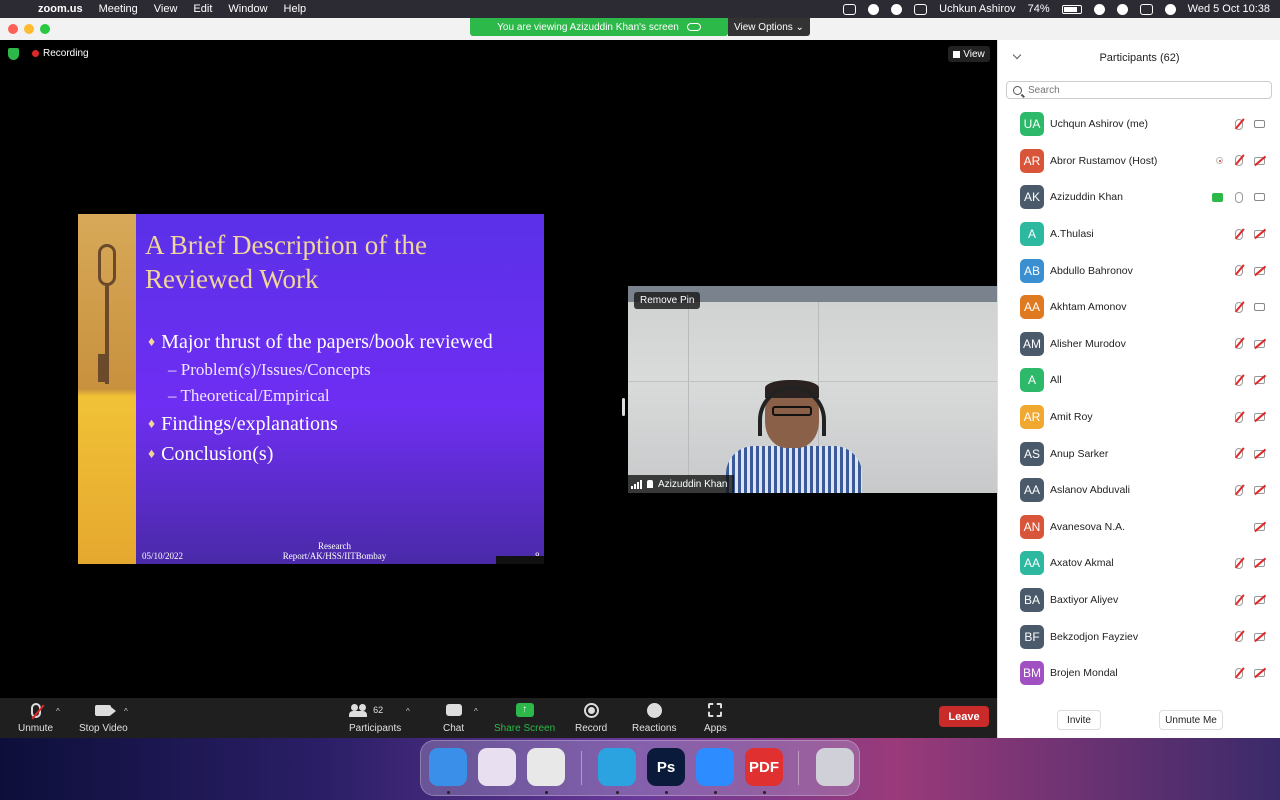 This screenshot has width=1280, height=800. I want to click on hand-icon, so click(921, 9).